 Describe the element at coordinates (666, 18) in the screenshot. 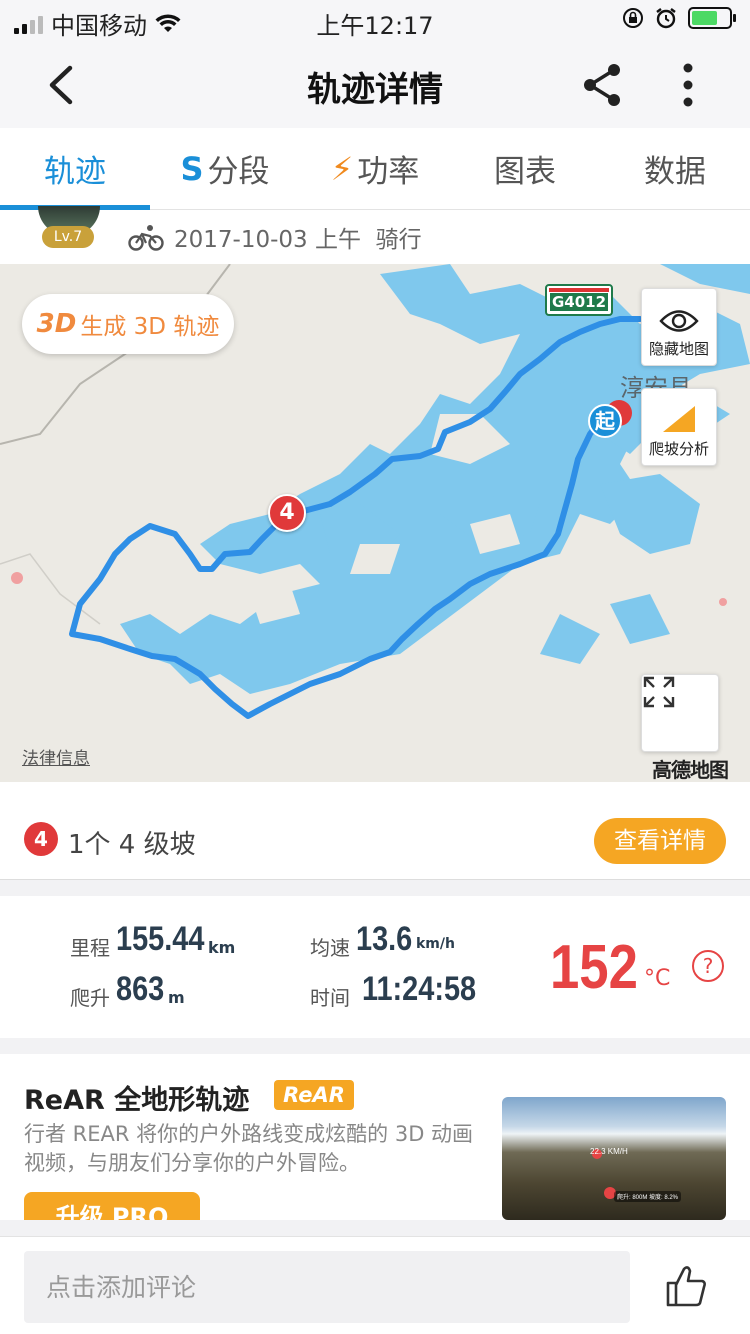

I see `alarm-icon` at that location.